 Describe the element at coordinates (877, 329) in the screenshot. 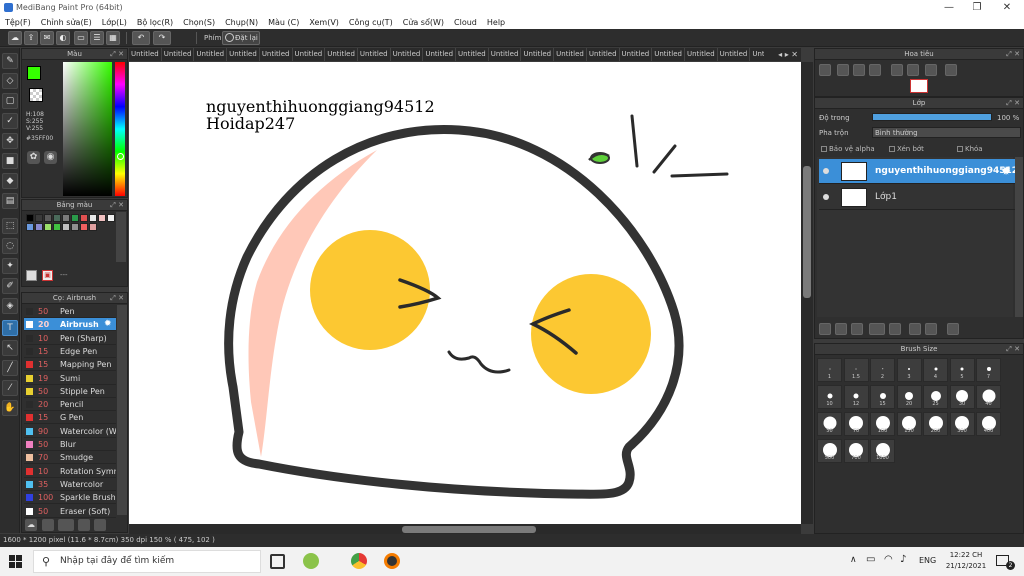

I see `add-layer-menu-icon` at that location.